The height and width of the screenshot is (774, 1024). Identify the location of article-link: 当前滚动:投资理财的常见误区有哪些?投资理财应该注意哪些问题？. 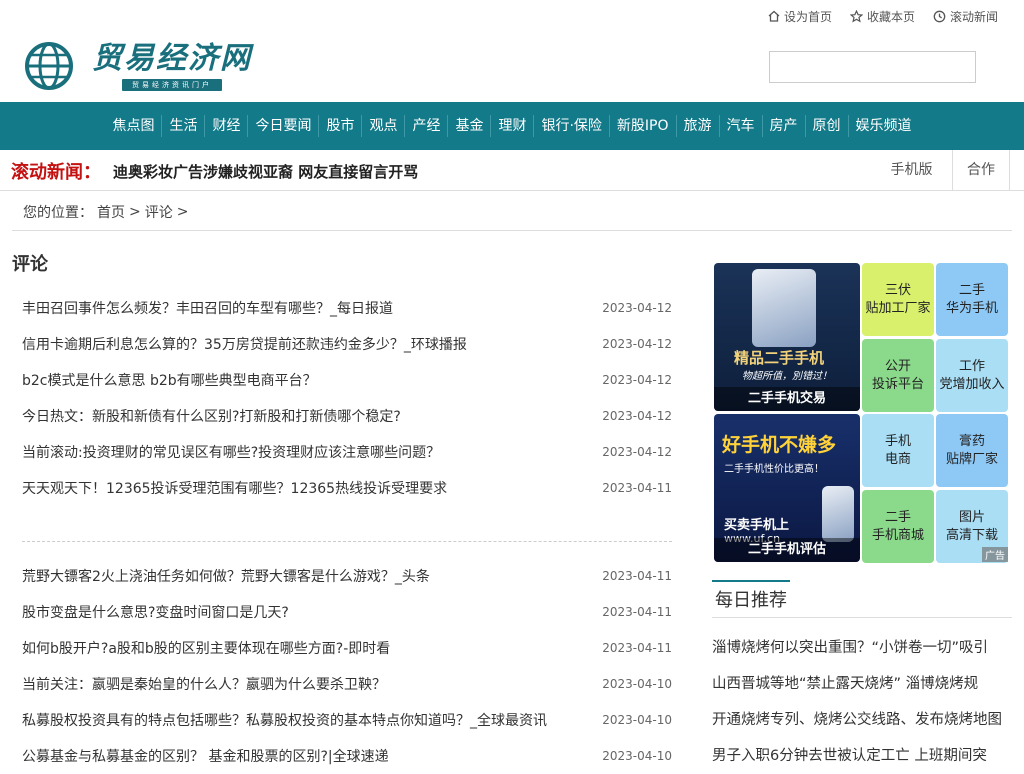
(231, 452).